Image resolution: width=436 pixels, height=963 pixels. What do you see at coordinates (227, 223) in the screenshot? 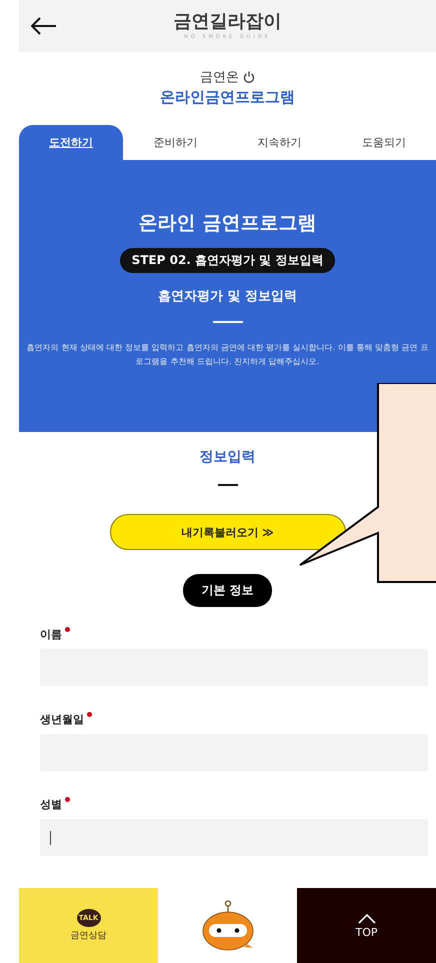
I see `banner-title: 온라인 금연프로그램` at bounding box center [227, 223].